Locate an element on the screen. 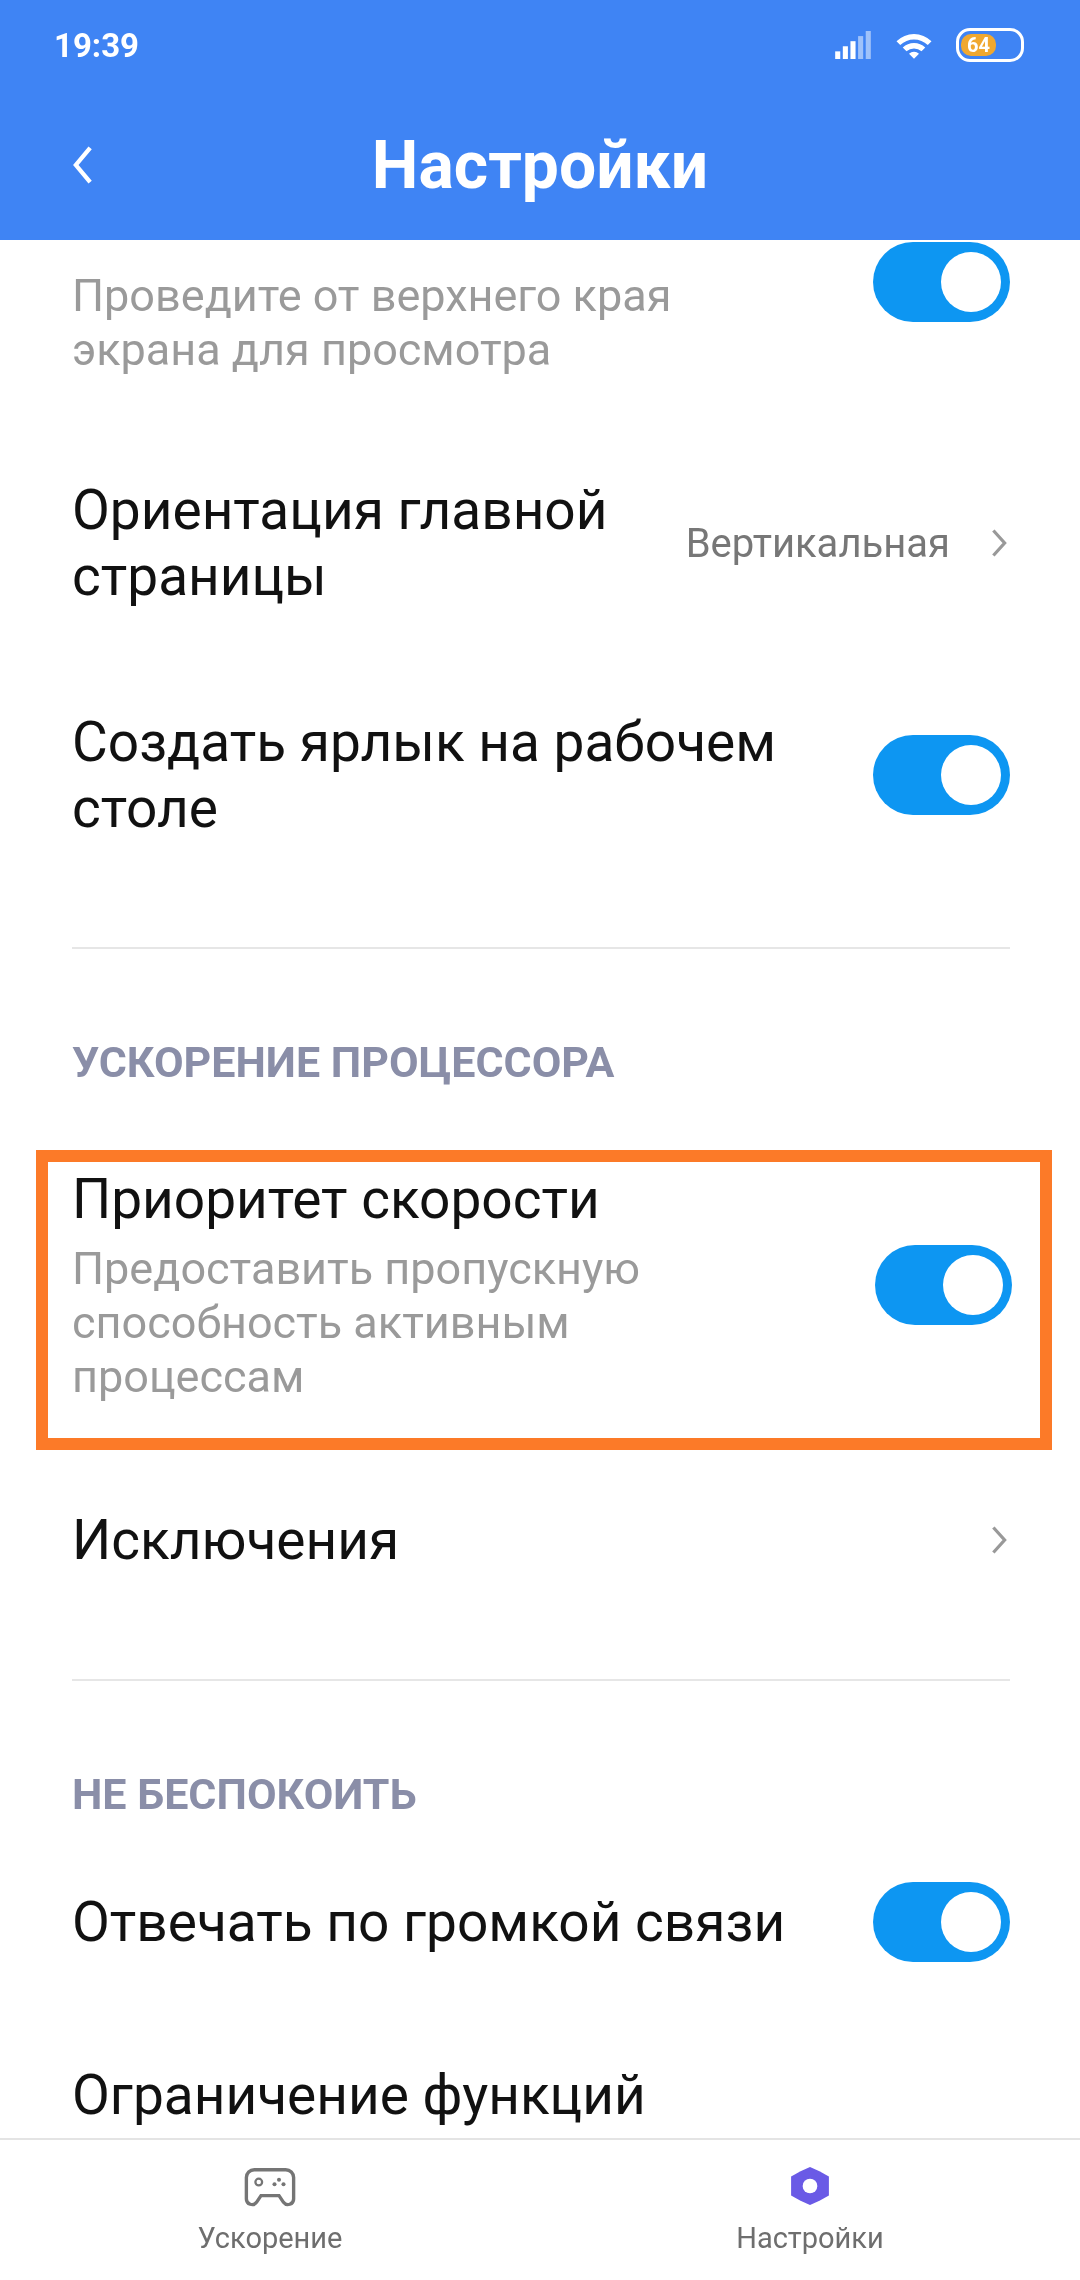 The width and height of the screenshot is (1080, 2280). section-header: УСКОРЕНИЕ ПРОЦЕССОРА is located at coordinates (344, 1062).